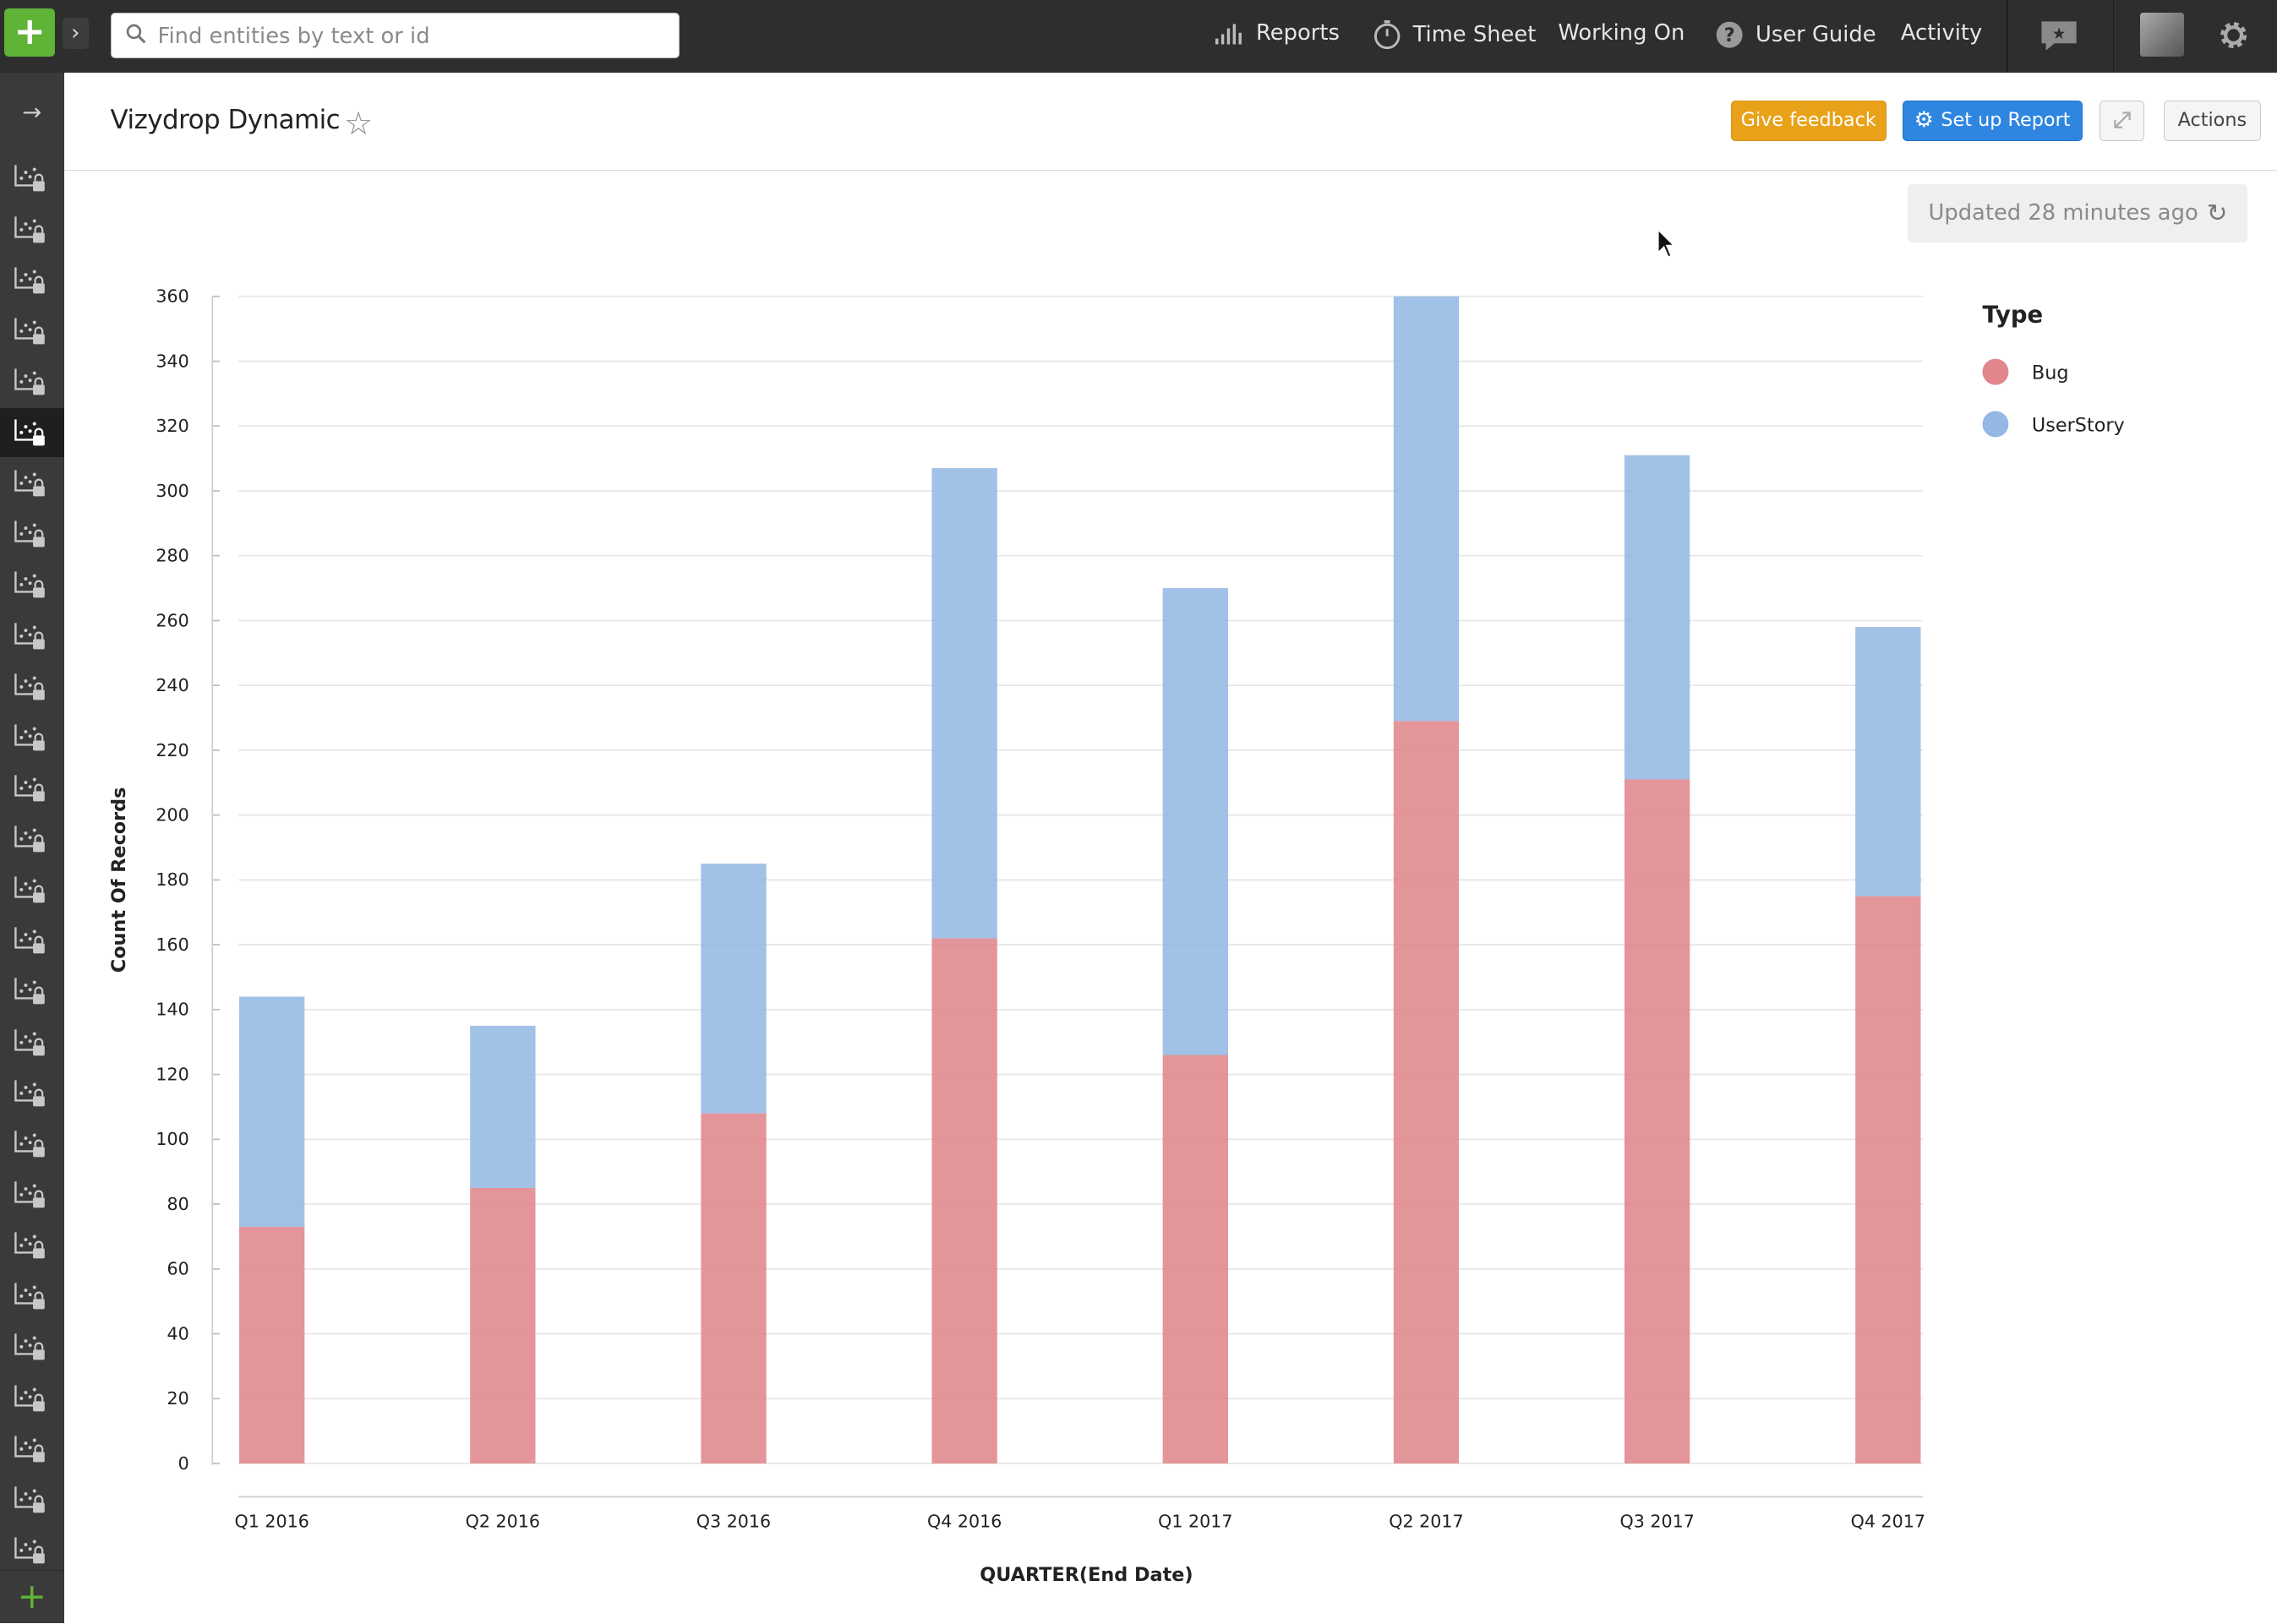 Image resolution: width=2277 pixels, height=1624 pixels. Describe the element at coordinates (1426, 1521) in the screenshot. I see `x-tick-label: Q2 2017` at that location.